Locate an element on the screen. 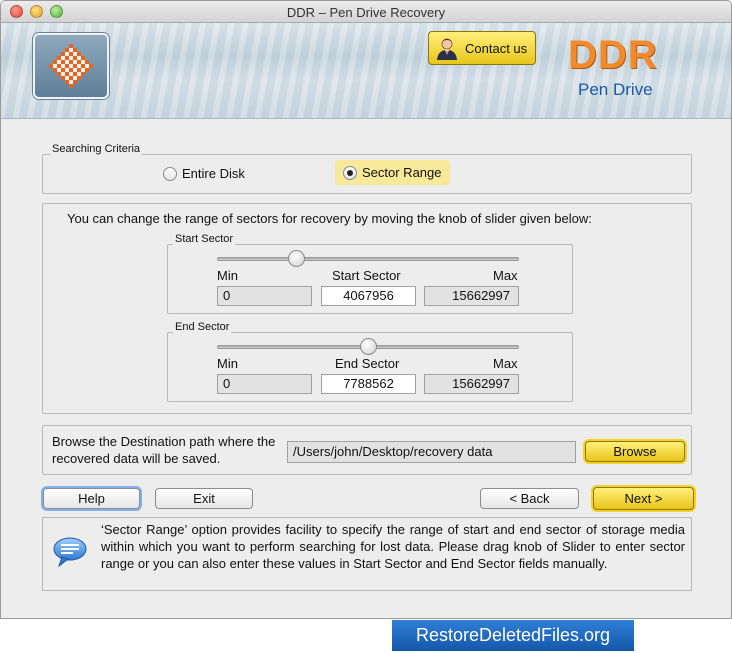  start-min-field: 0 is located at coordinates (264, 296).